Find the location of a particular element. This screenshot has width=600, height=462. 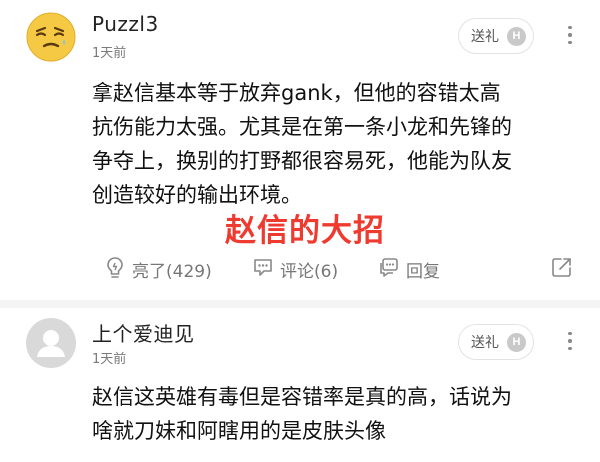

reply-label: 回复 is located at coordinates (423, 271).